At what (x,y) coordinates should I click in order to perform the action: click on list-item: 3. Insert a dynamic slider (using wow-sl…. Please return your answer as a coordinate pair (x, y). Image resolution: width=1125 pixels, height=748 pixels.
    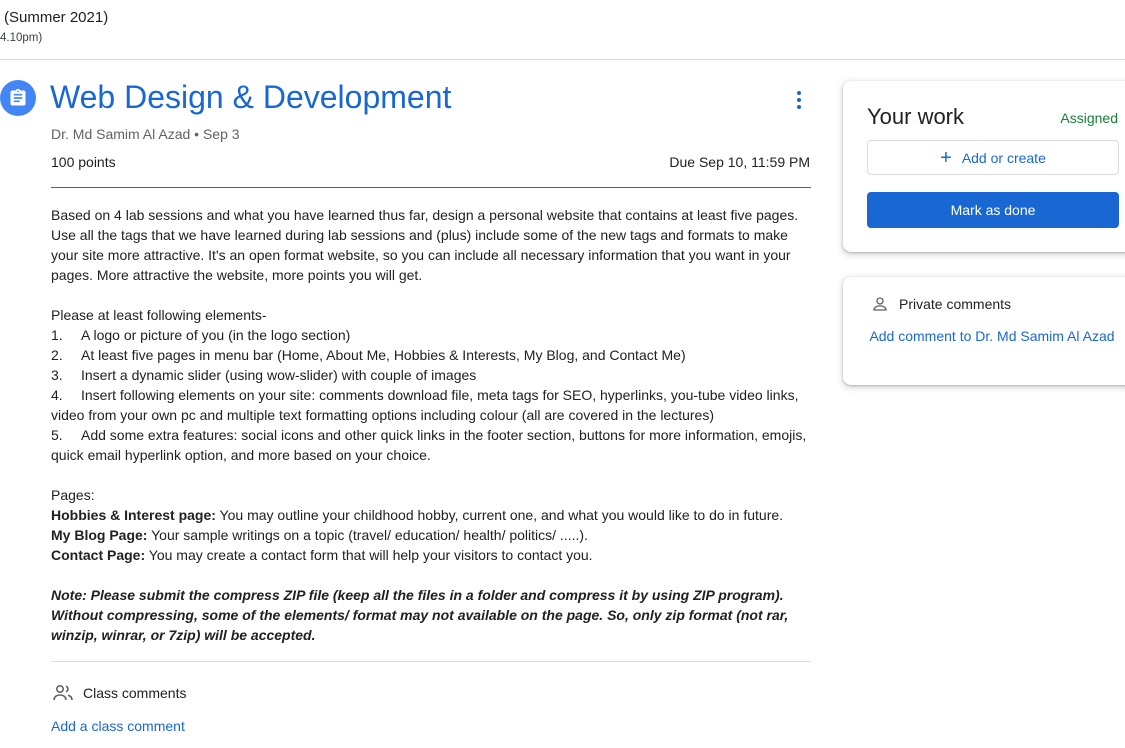
    Looking at the image, I should click on (431, 375).